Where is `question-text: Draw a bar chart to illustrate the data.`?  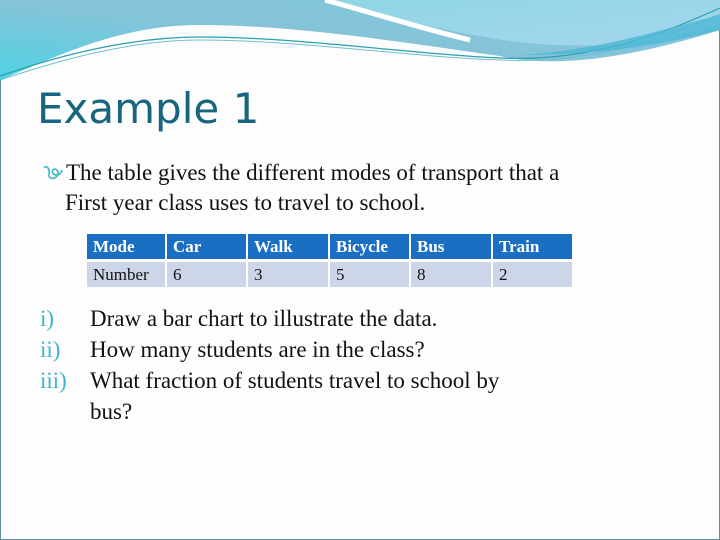 question-text: Draw a bar chart to illustrate the data. is located at coordinates (264, 318).